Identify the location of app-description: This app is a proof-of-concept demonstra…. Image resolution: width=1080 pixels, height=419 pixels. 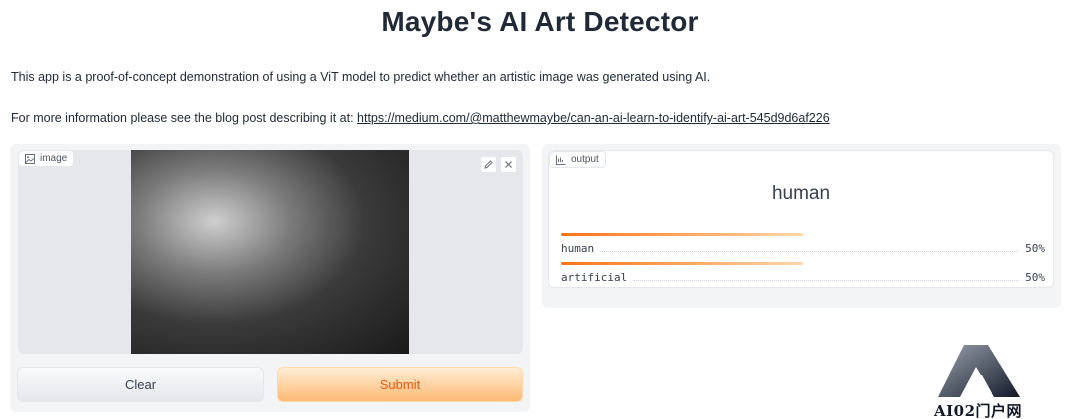
(361, 77).